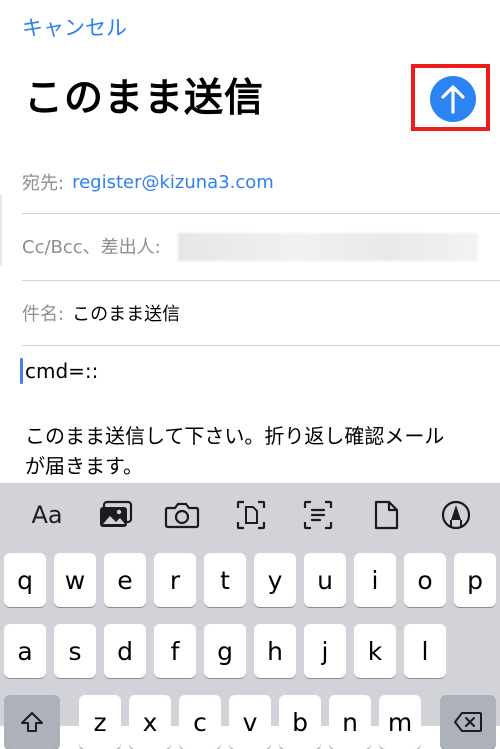 This screenshot has height=749, width=500. Describe the element at coordinates (75, 580) in the screenshot. I see `key-w: w` at that location.